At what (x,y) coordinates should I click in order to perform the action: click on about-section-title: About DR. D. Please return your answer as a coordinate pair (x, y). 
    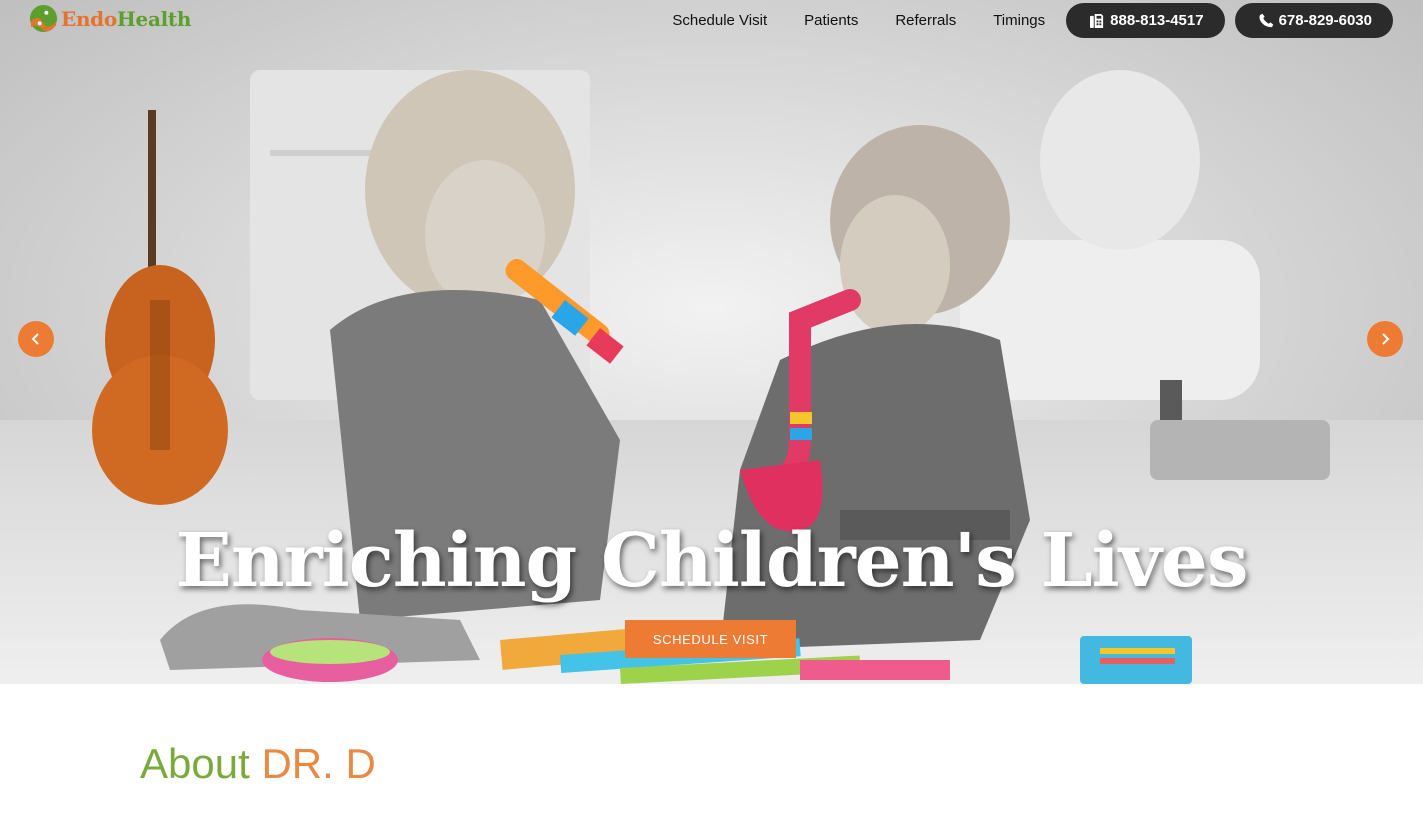
    Looking at the image, I should click on (258, 764).